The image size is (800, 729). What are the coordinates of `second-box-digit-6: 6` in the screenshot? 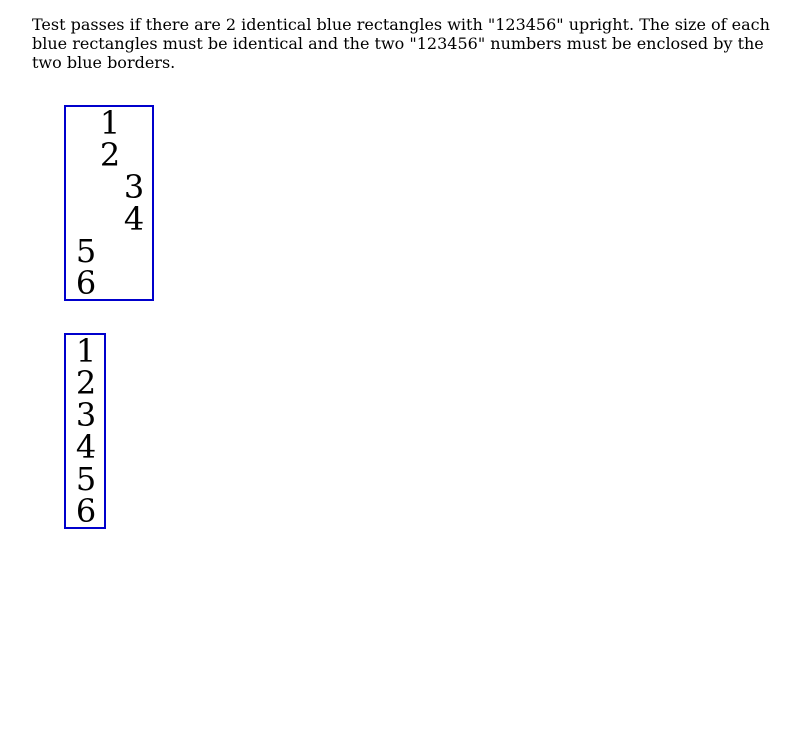 It's located at (86, 511).